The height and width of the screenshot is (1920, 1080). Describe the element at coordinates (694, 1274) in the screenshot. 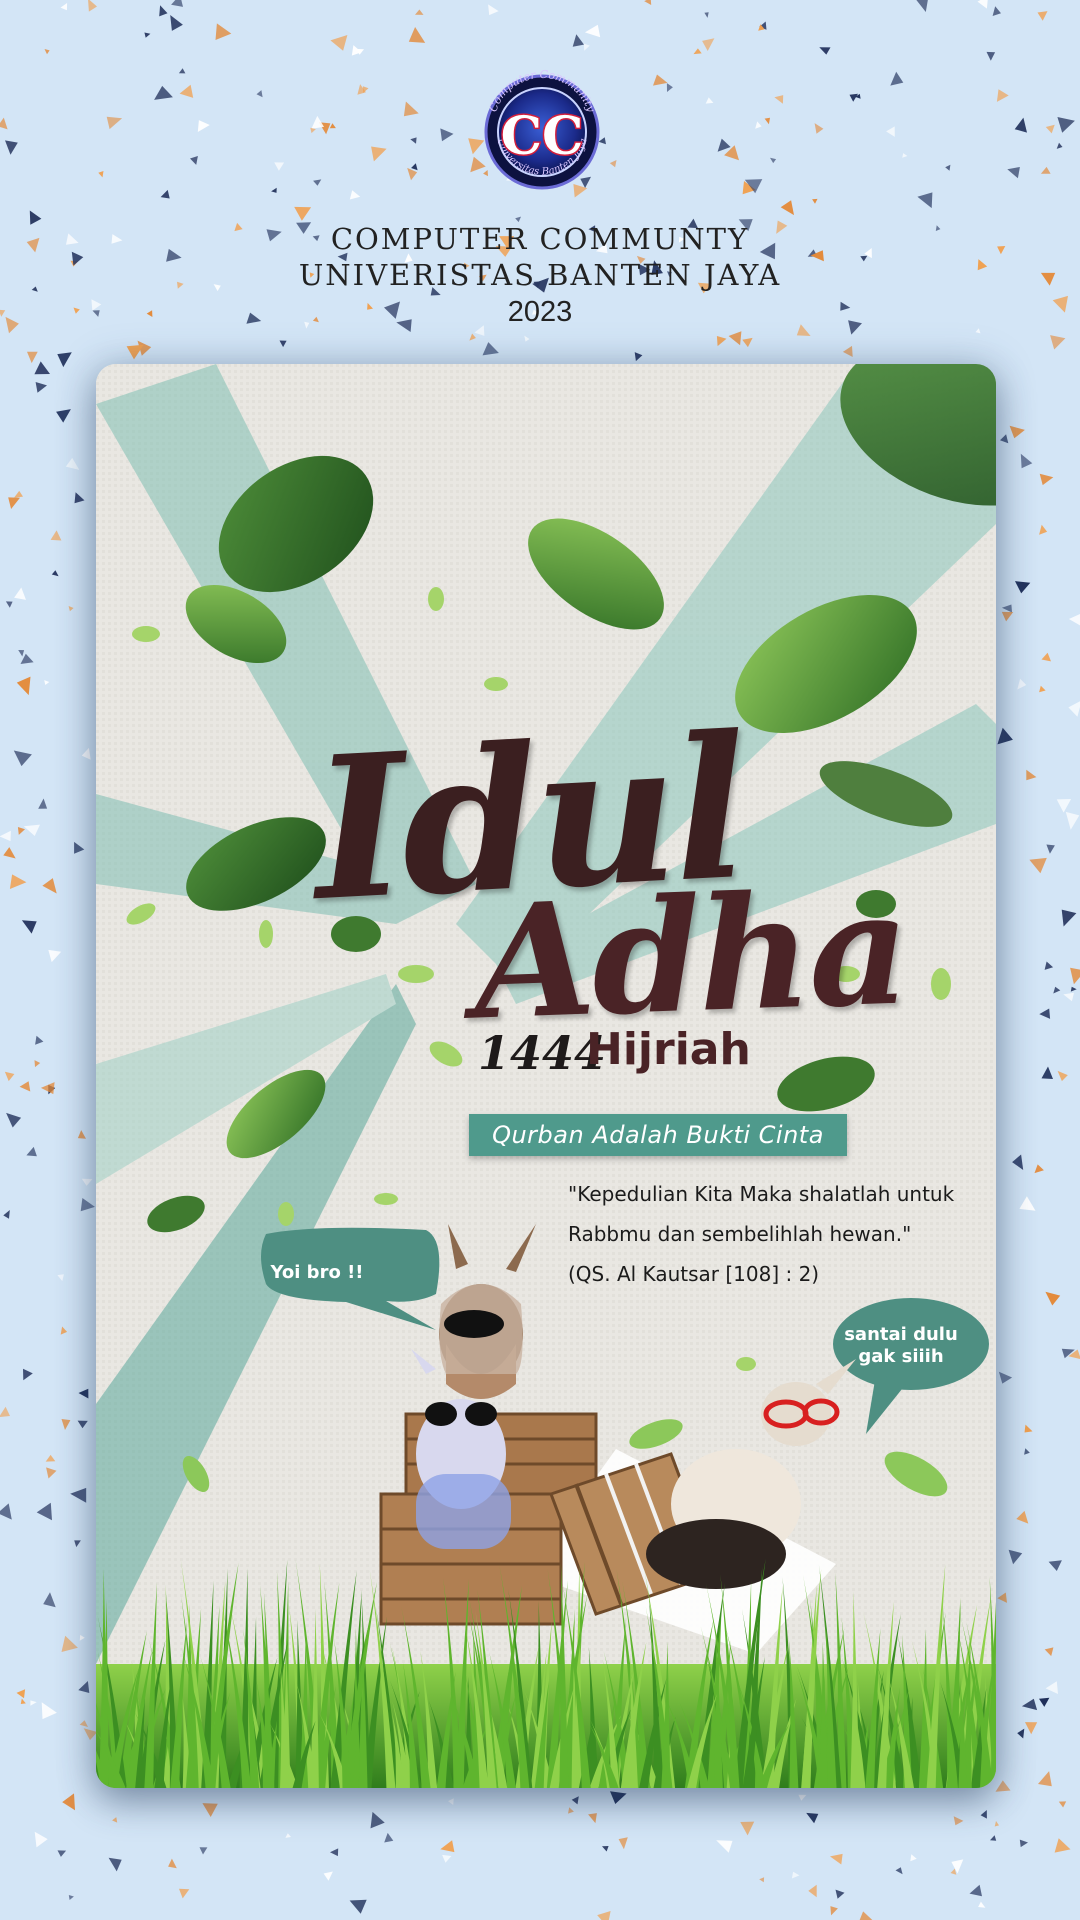

I see `quote-citation: (QS. Al Kautsar [108] : 2)` at that location.